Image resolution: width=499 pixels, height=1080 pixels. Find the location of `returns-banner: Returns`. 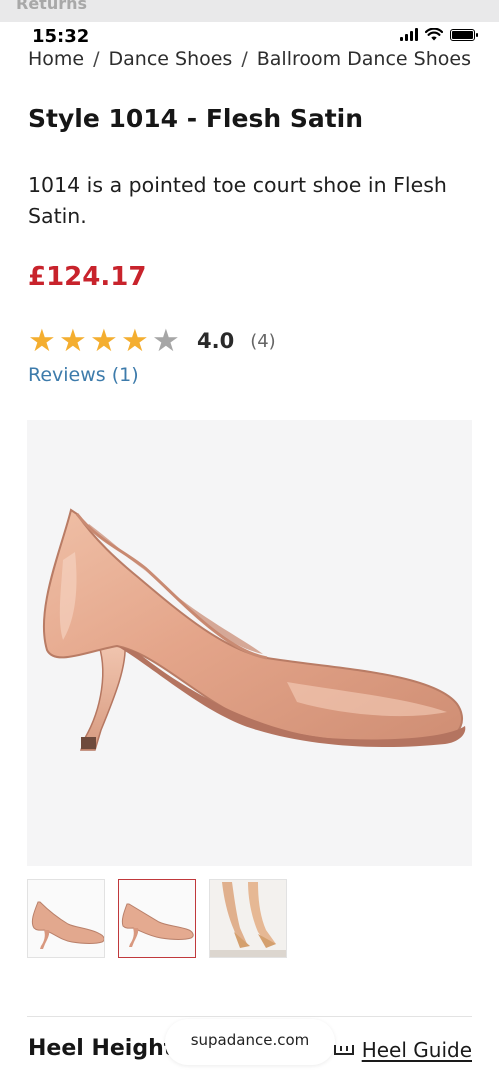

returns-banner: Returns is located at coordinates (249, 11).